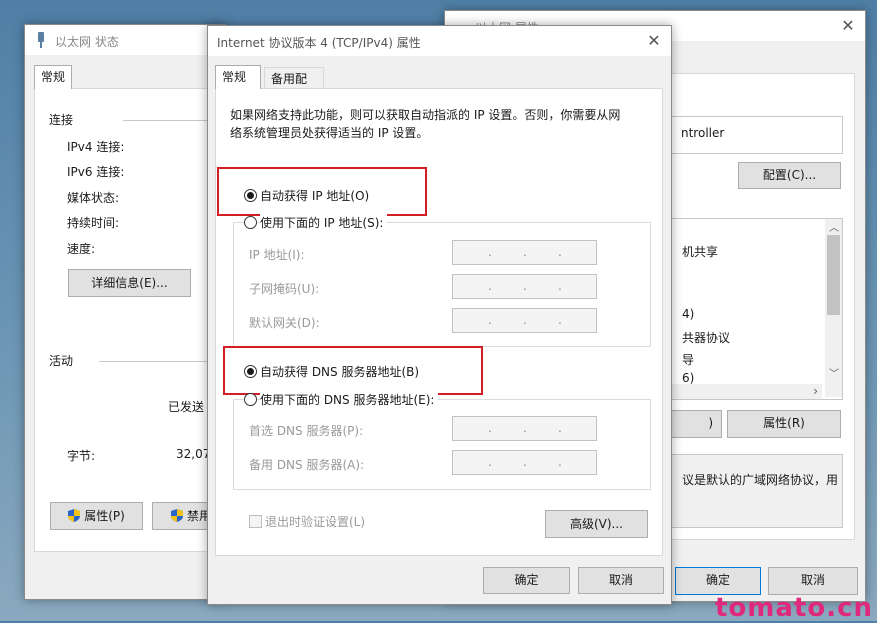 This screenshot has width=877, height=623. What do you see at coordinates (439, 41) in the screenshot?
I see `title-bar: Internet 协议版本 4 (TCP/IPv4) 属性 ✕` at bounding box center [439, 41].